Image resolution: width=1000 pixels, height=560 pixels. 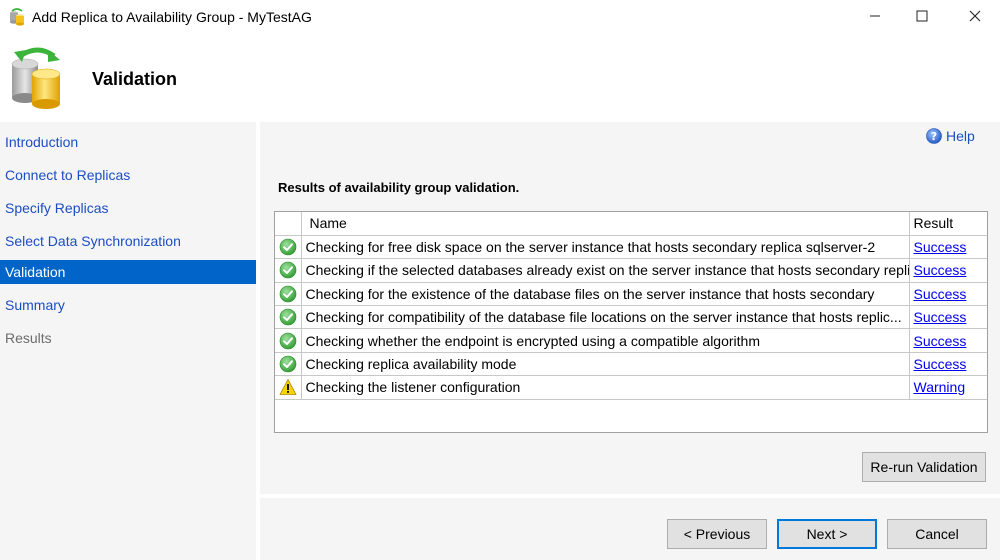 What do you see at coordinates (128, 142) in the screenshot?
I see `nav-item-introduction: Introduction` at bounding box center [128, 142].